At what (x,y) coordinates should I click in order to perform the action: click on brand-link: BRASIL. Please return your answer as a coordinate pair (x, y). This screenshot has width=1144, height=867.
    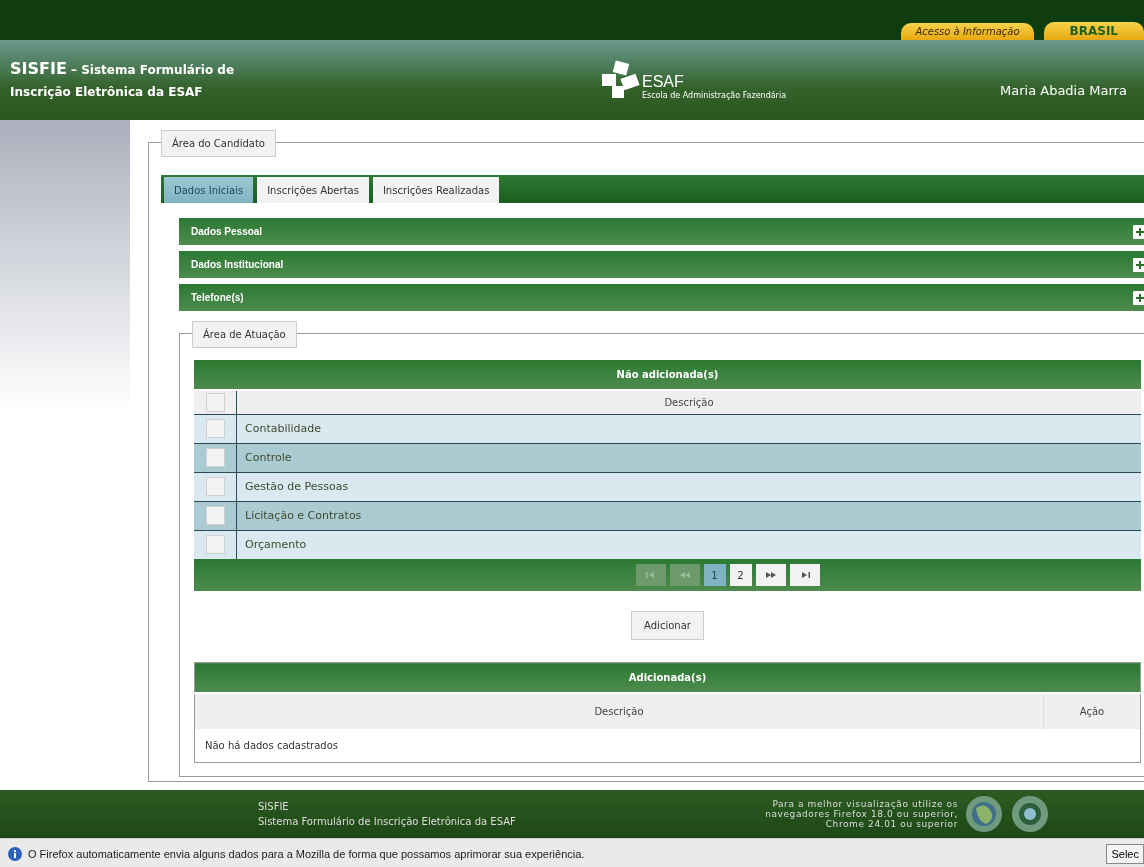
    Looking at the image, I should click on (1093, 31).